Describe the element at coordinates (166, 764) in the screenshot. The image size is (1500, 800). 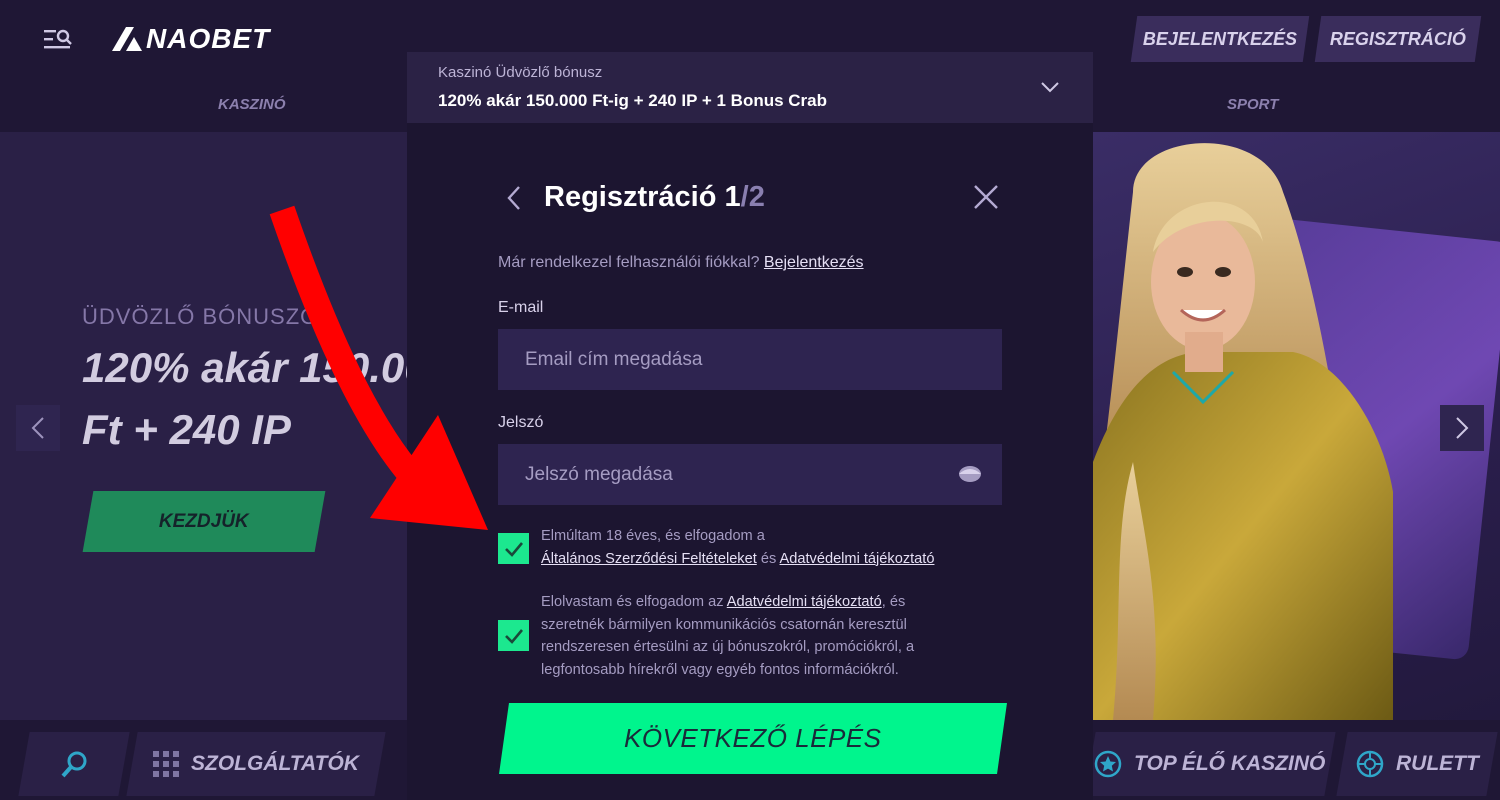
I see `grid-icon` at that location.